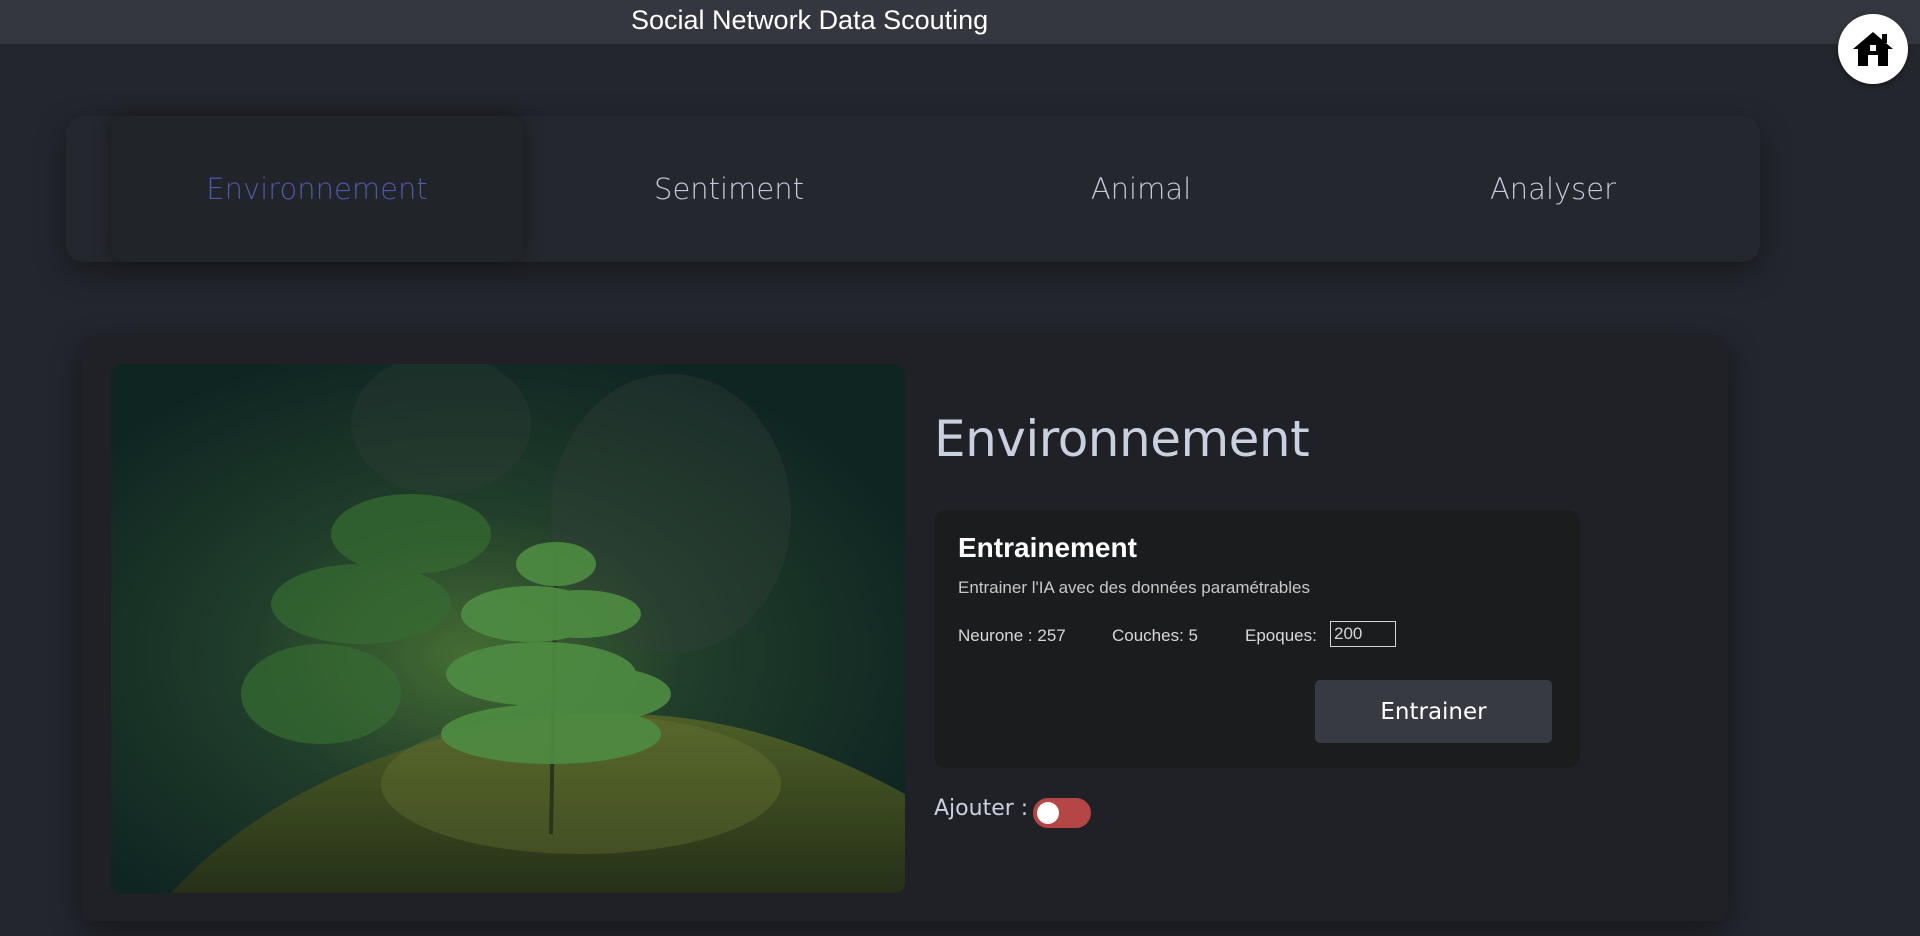 Image resolution: width=1920 pixels, height=936 pixels. What do you see at coordinates (317, 189) in the screenshot?
I see `tab-environnement: Environnement` at bounding box center [317, 189].